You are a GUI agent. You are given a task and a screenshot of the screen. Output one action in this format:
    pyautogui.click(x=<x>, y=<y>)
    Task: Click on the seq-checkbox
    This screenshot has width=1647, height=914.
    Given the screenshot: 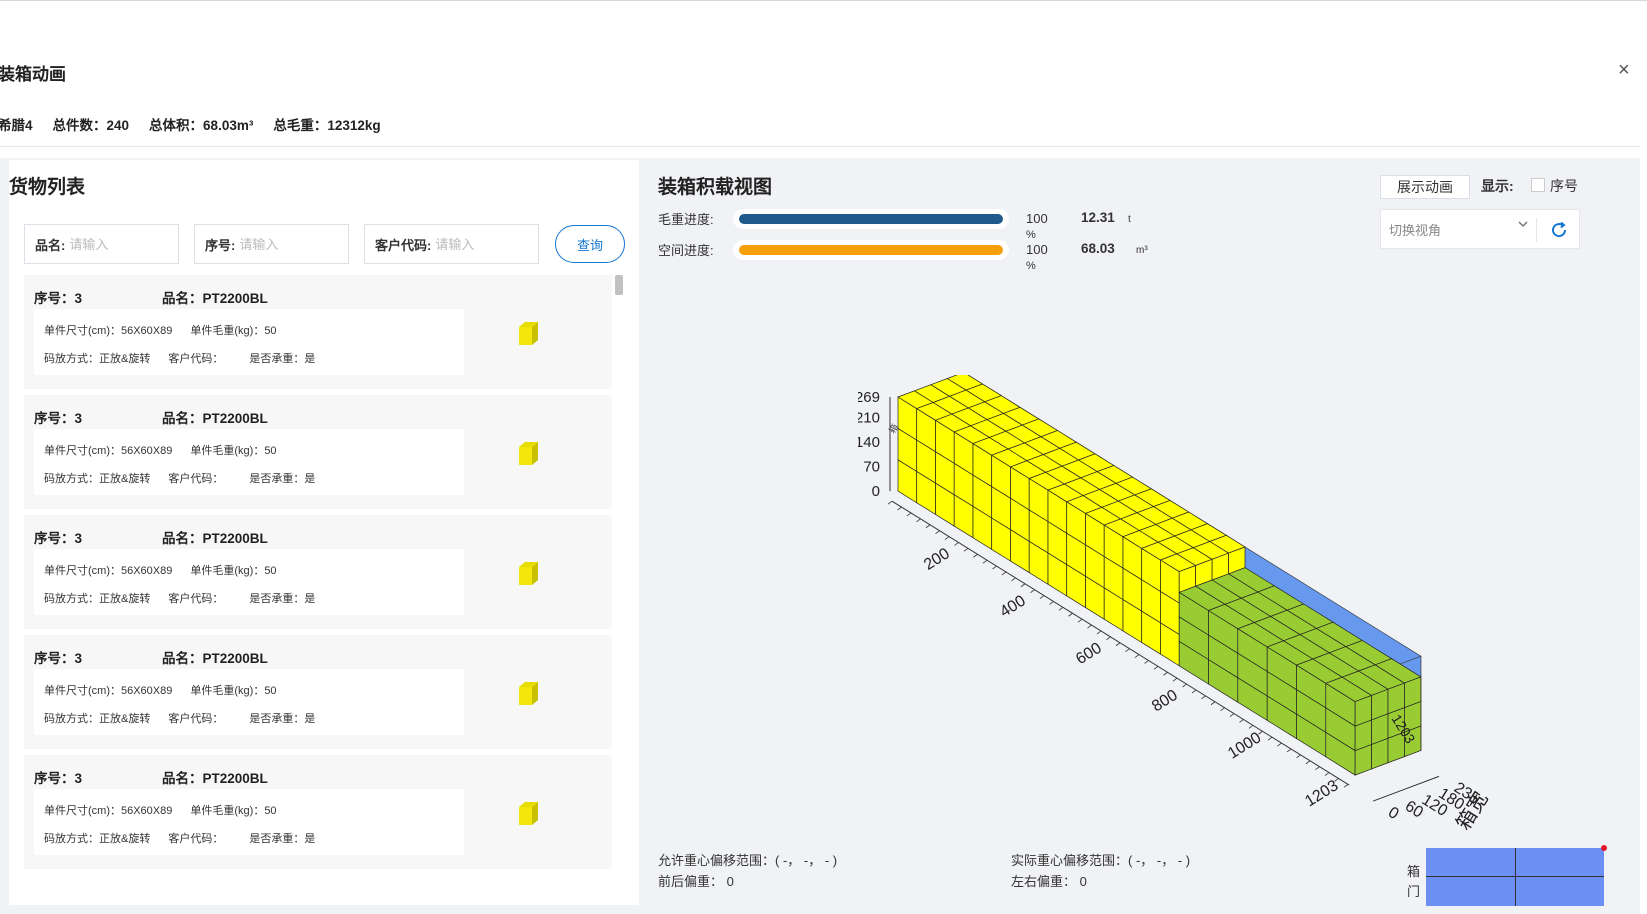 What is the action you would take?
    pyautogui.click(x=1538, y=185)
    